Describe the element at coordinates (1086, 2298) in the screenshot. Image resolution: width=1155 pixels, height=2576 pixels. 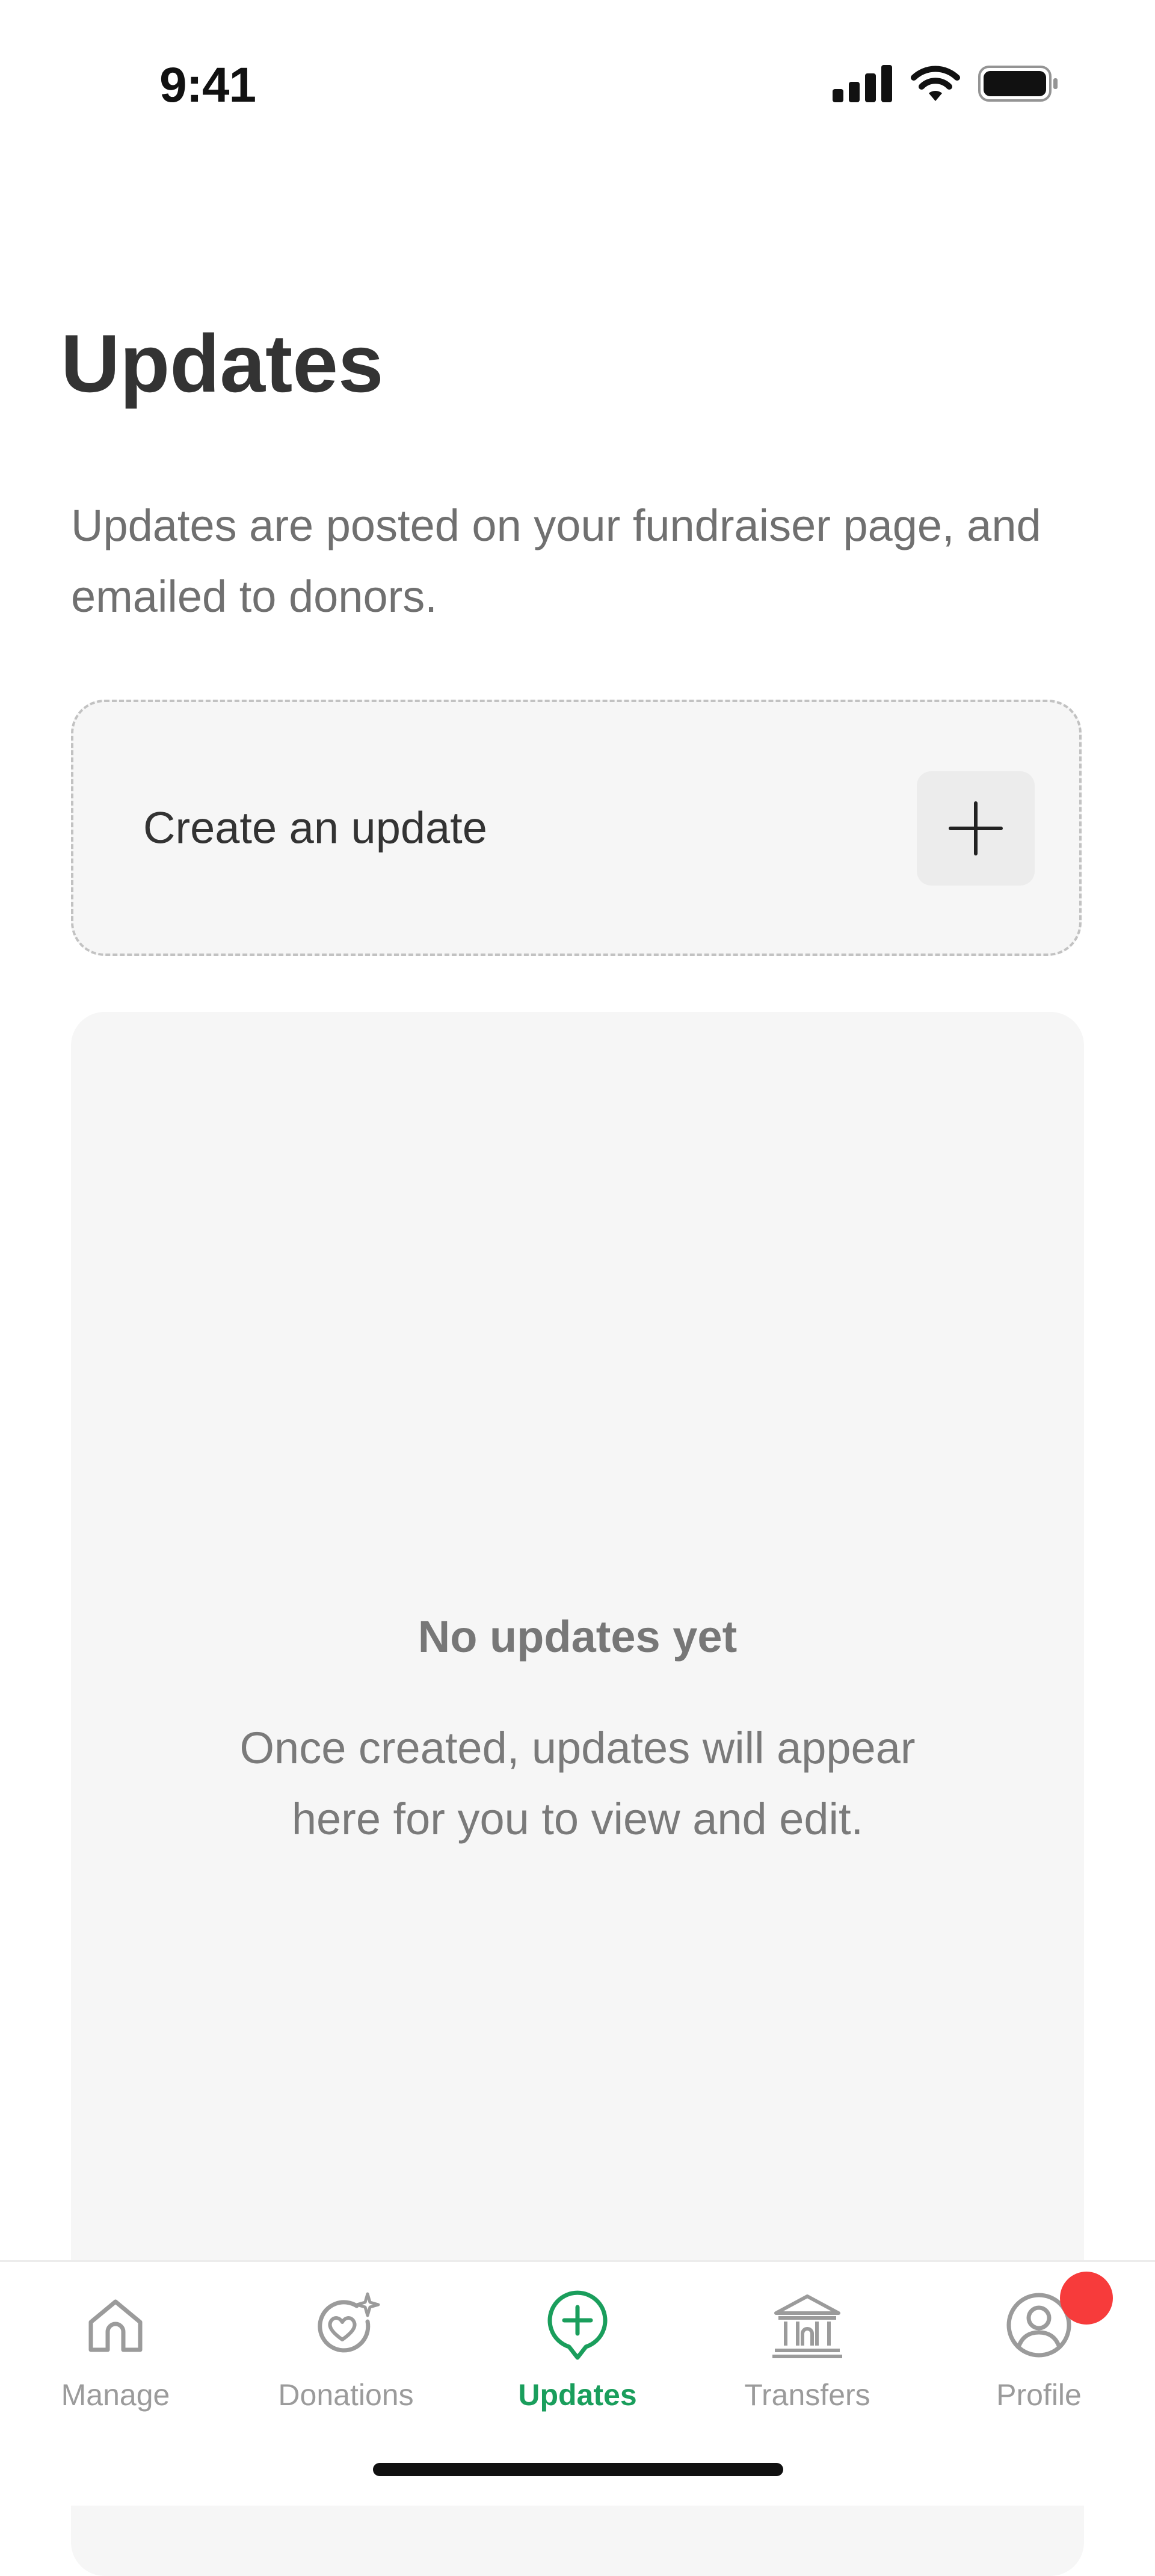
I see `profile-notification-badge` at that location.